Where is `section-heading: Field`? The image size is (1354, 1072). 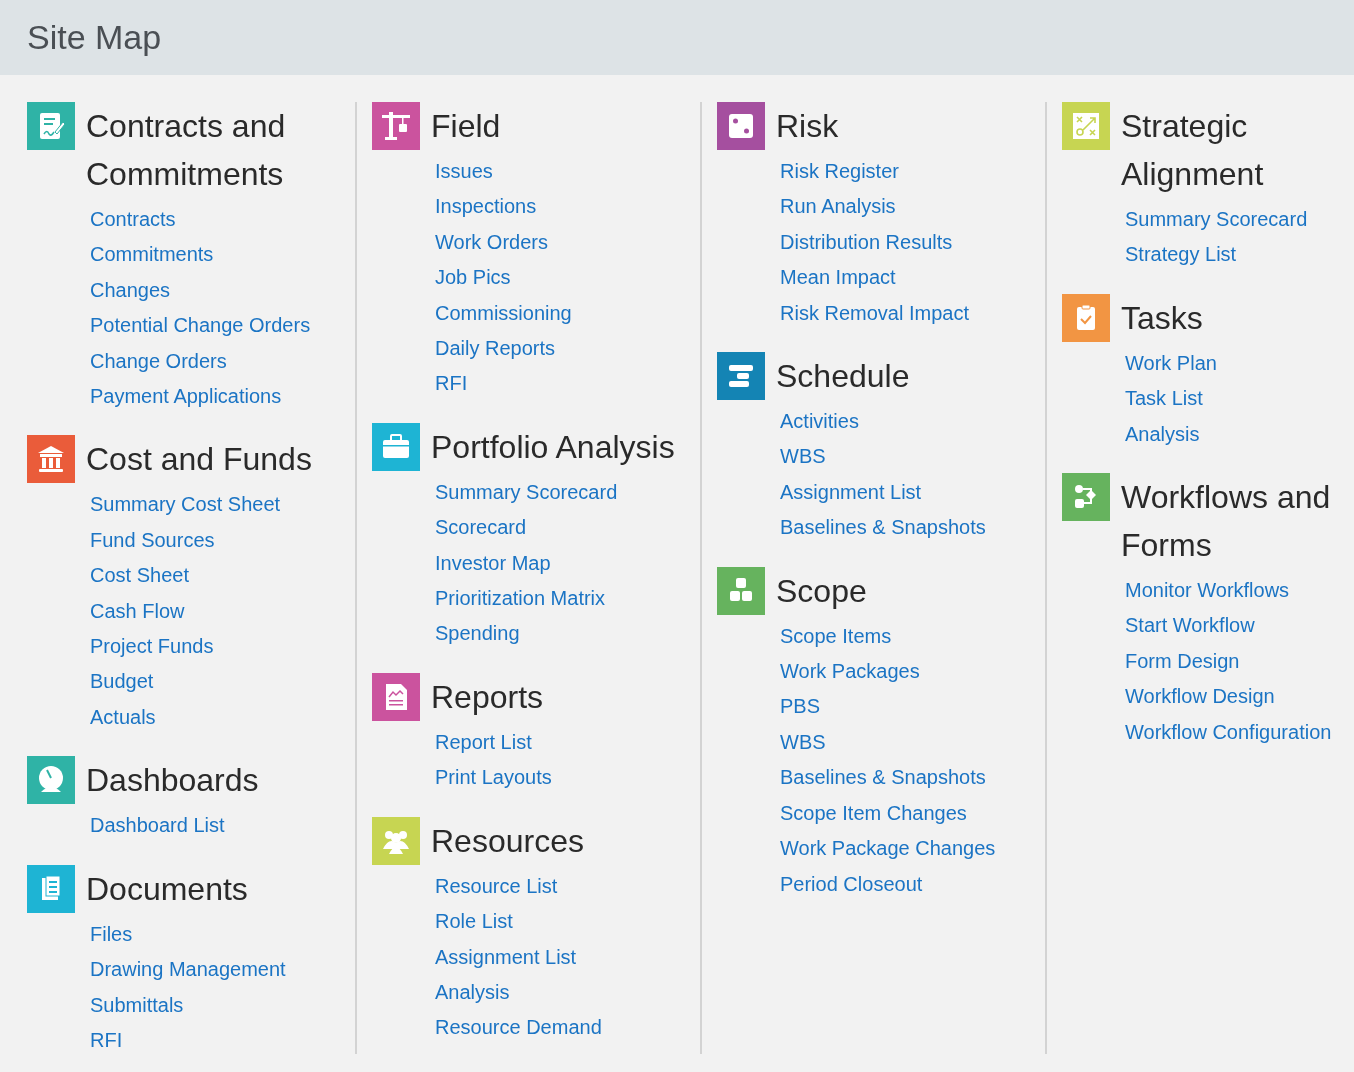
section-heading: Field is located at coordinates (466, 126).